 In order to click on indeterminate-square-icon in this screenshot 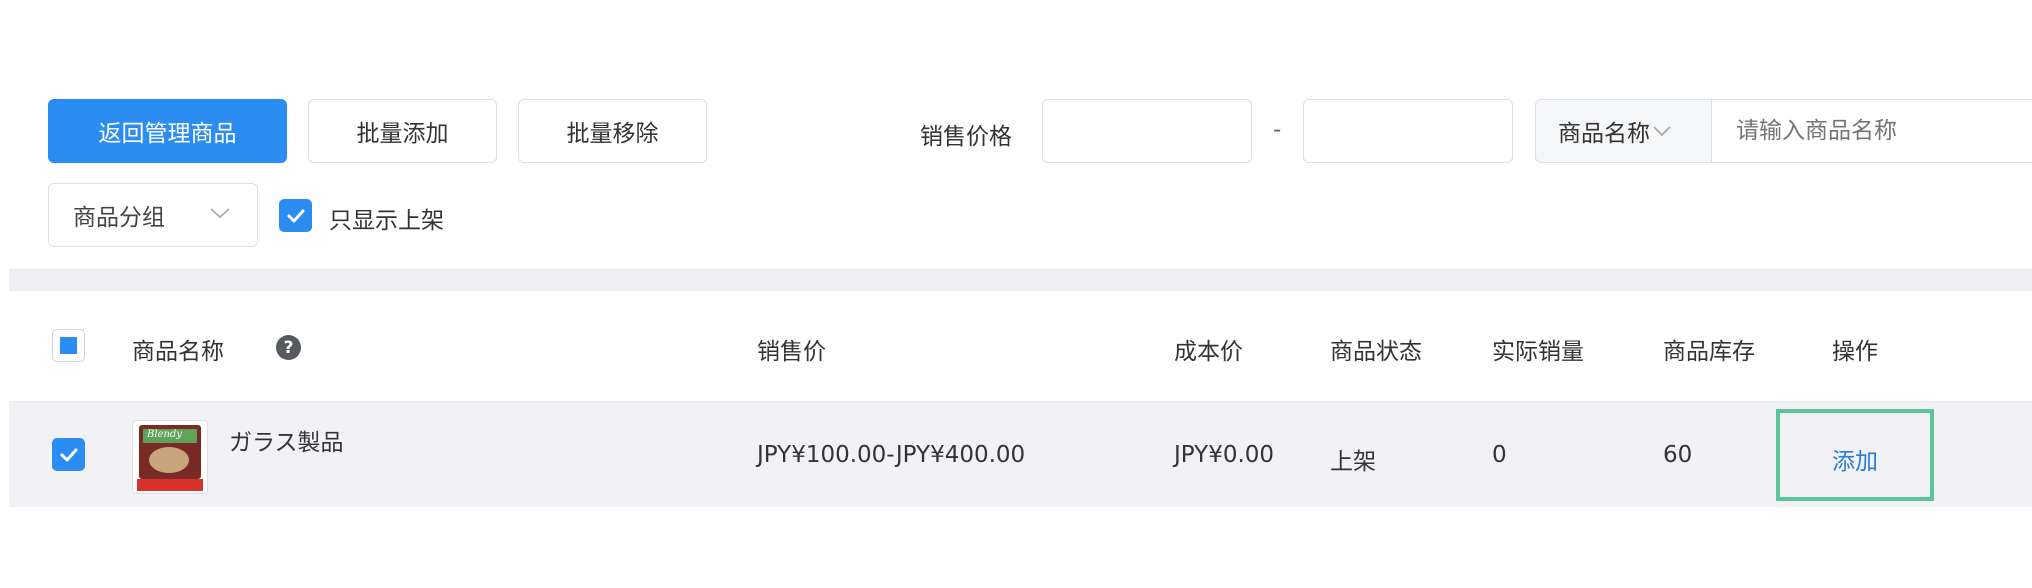, I will do `click(68, 345)`.